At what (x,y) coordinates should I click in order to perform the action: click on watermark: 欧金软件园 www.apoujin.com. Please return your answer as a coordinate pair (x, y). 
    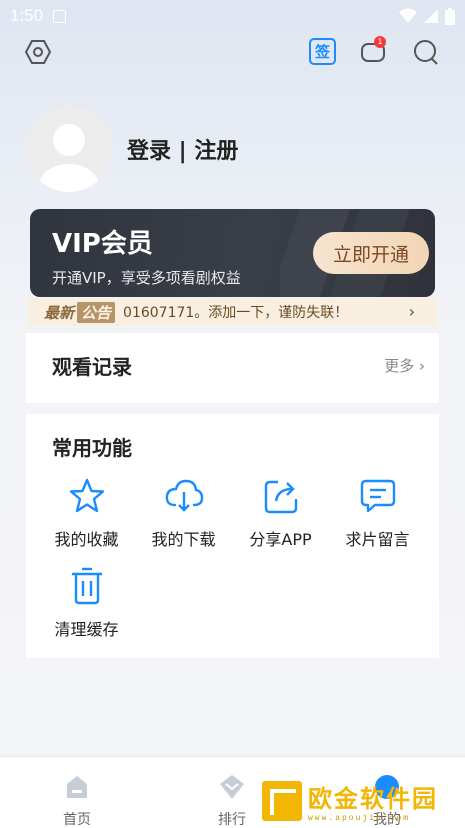
    Looking at the image, I should click on (362, 801).